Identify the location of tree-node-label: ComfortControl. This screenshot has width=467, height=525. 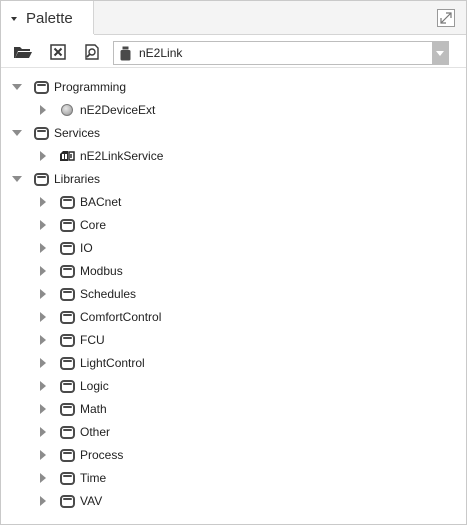
(121, 317).